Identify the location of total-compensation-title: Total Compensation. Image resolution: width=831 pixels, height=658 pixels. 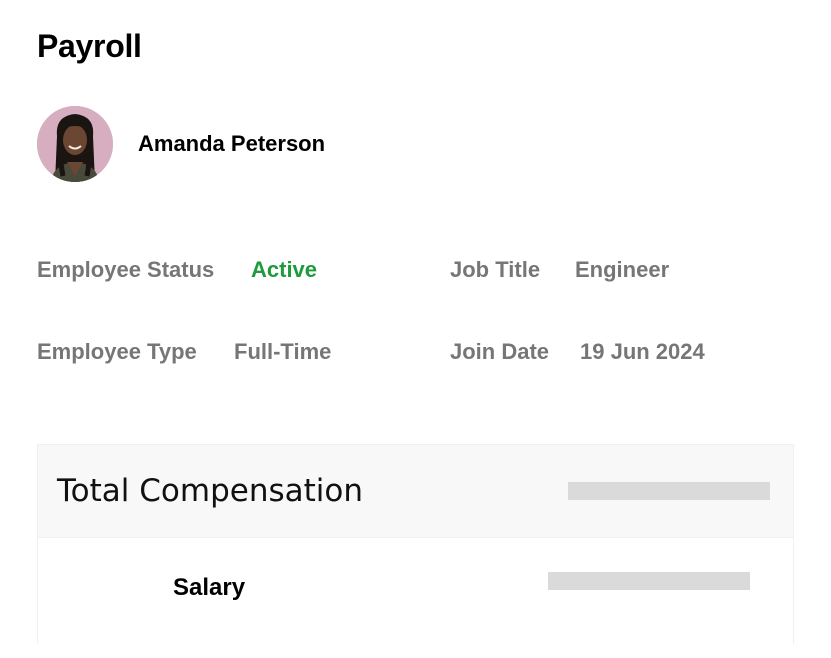
(210, 491).